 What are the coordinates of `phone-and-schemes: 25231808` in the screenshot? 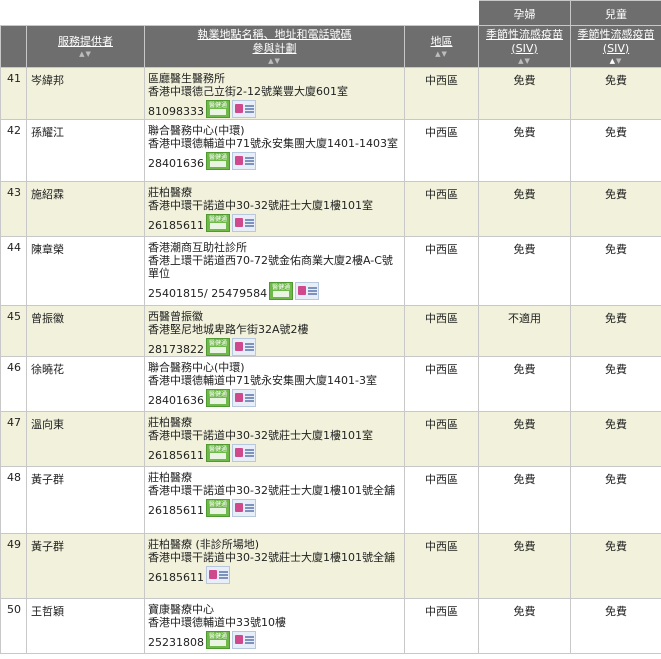 It's located at (275, 639).